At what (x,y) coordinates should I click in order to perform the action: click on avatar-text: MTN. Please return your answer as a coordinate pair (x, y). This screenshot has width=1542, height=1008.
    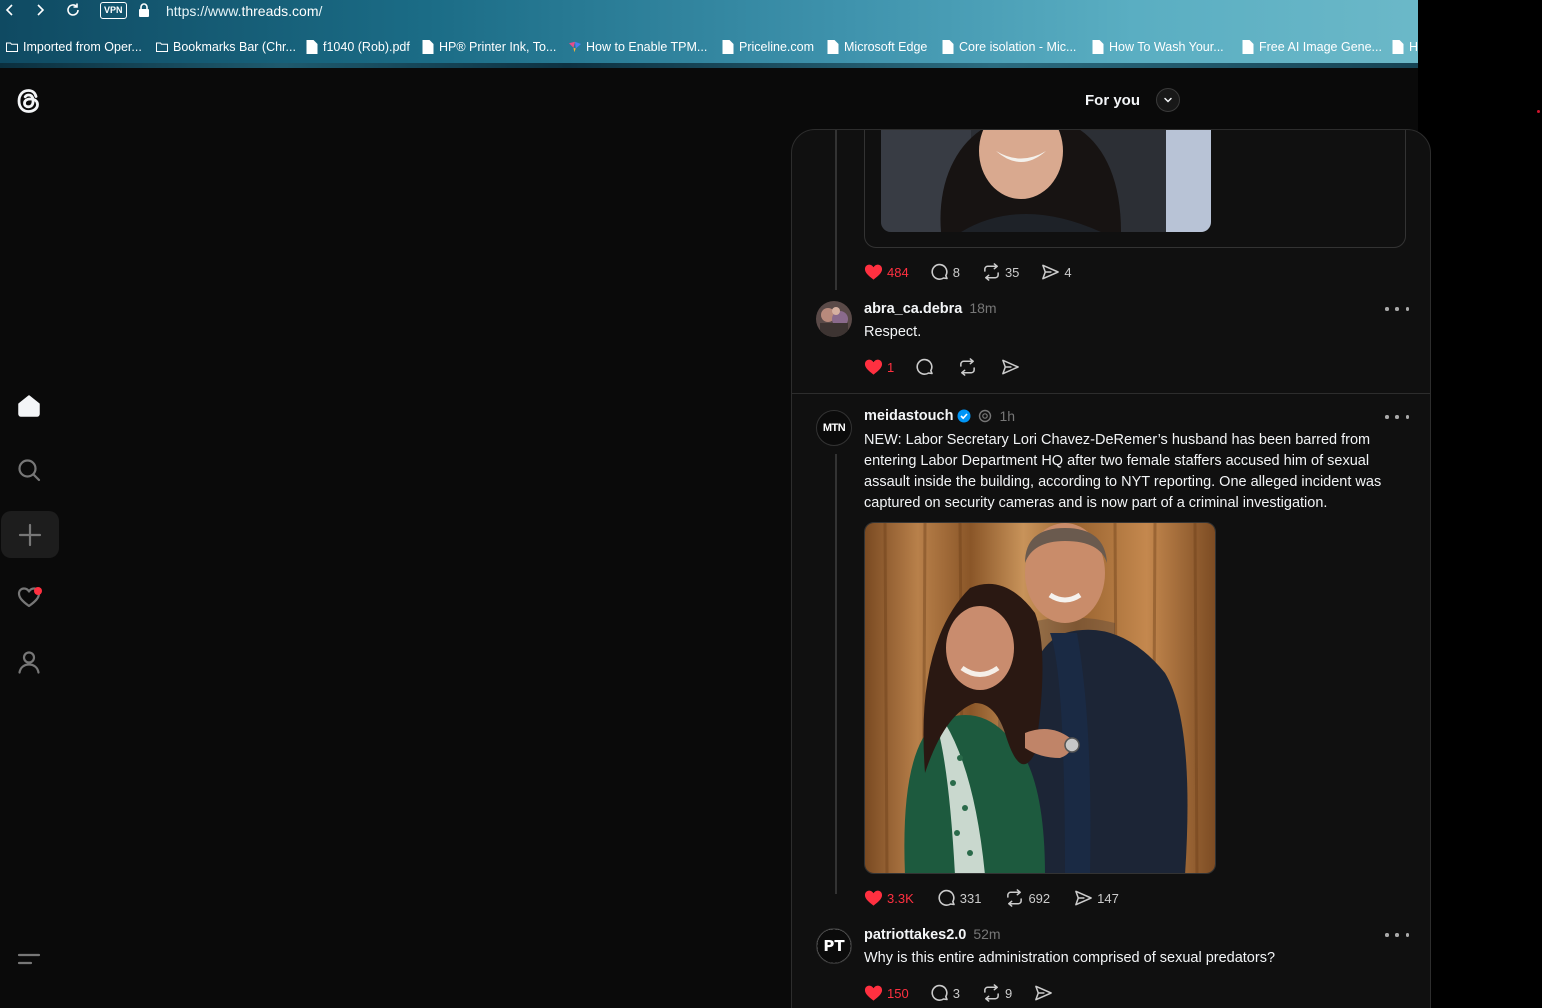
    Looking at the image, I should click on (834, 428).